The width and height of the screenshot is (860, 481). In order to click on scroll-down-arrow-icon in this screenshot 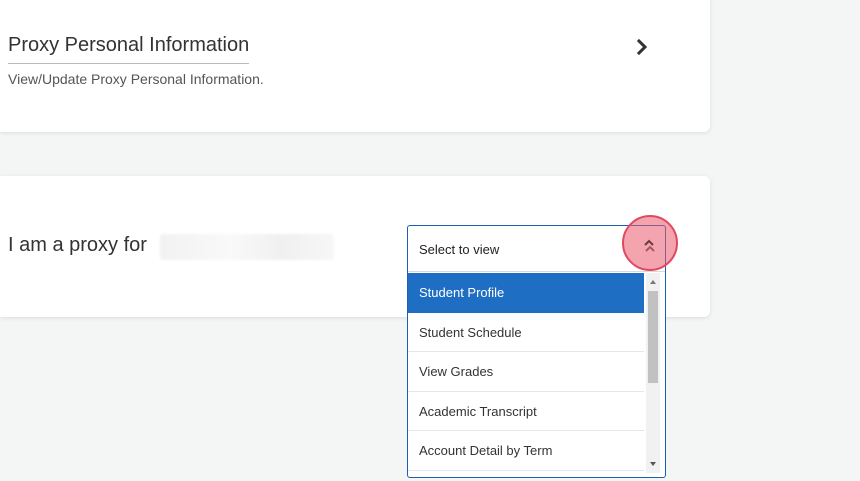, I will do `click(653, 464)`.